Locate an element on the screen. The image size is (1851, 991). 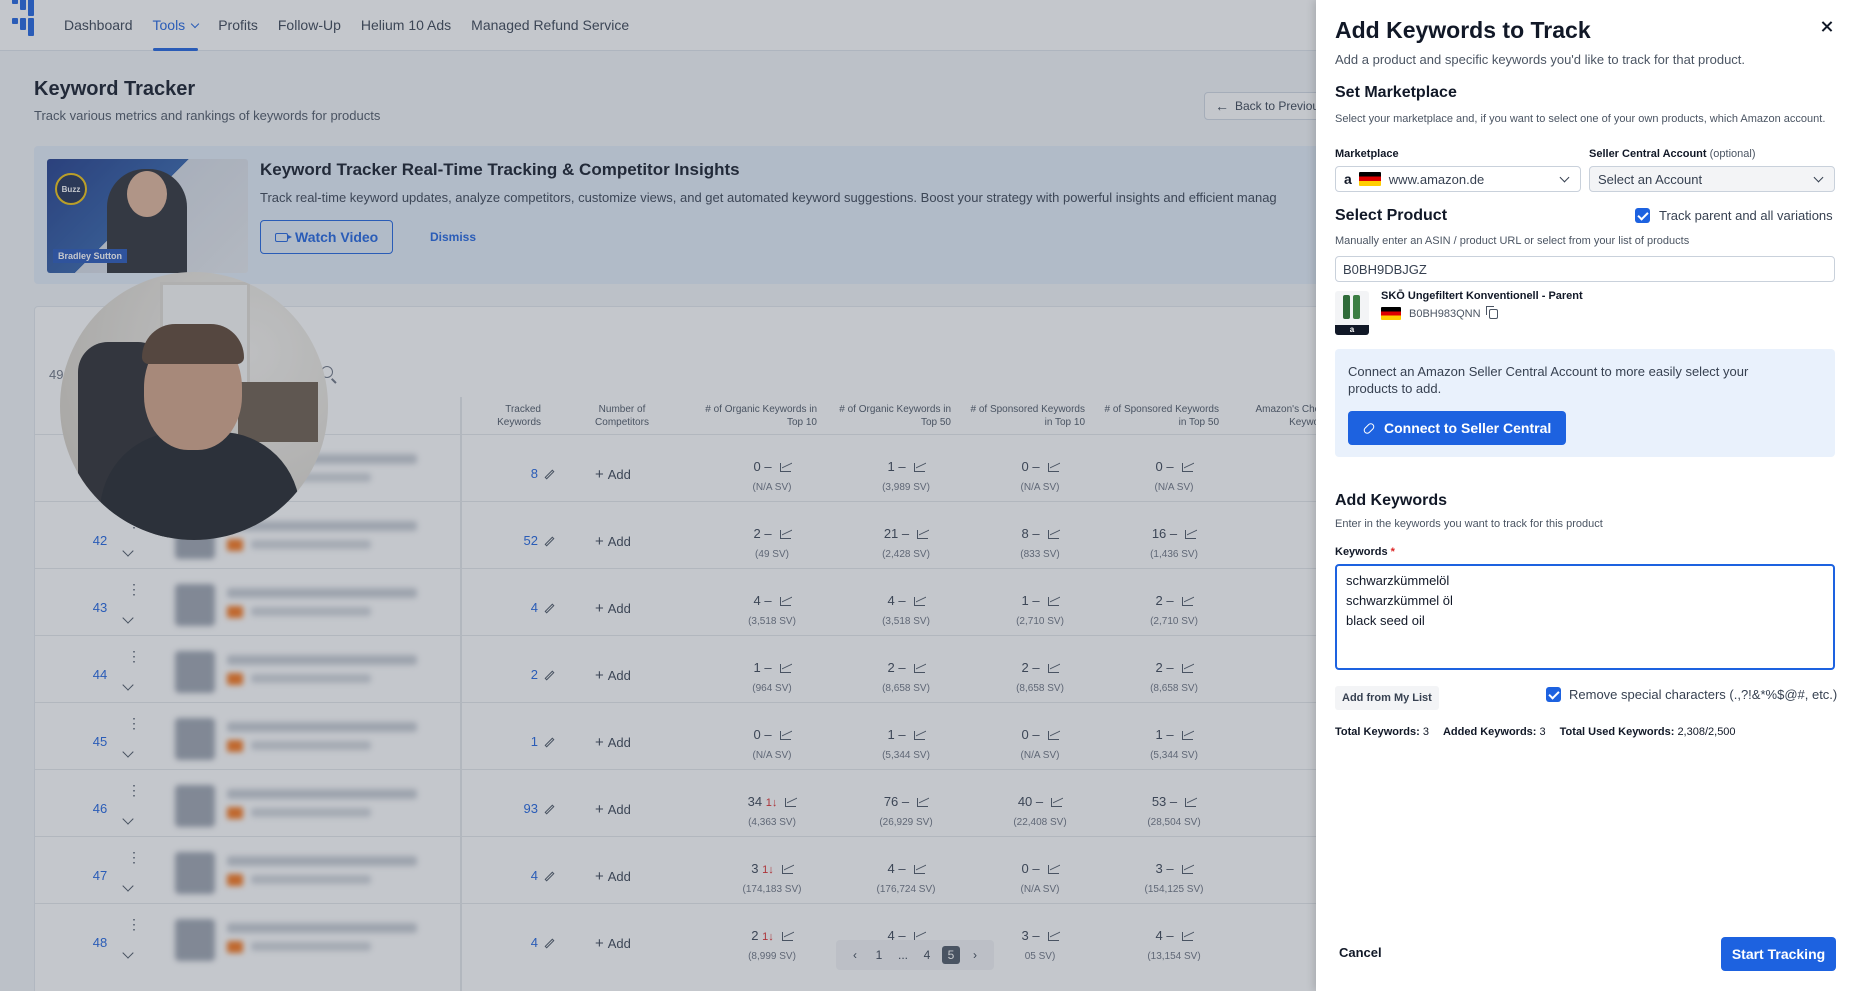
marketplace-select: a www.amazon.de is located at coordinates (1458, 179).